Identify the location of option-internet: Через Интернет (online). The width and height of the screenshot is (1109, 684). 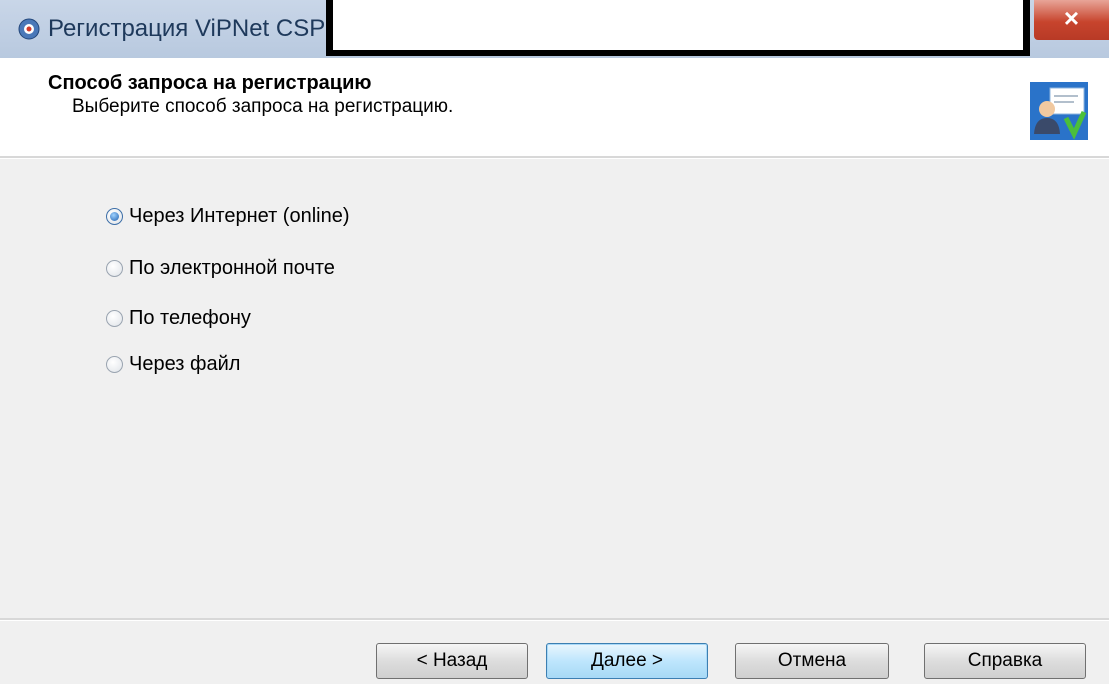
(228, 216).